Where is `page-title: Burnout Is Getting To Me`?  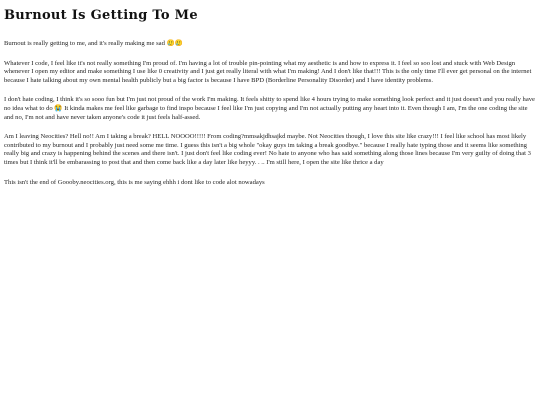 page-title: Burnout Is Getting To Me is located at coordinates (101, 15).